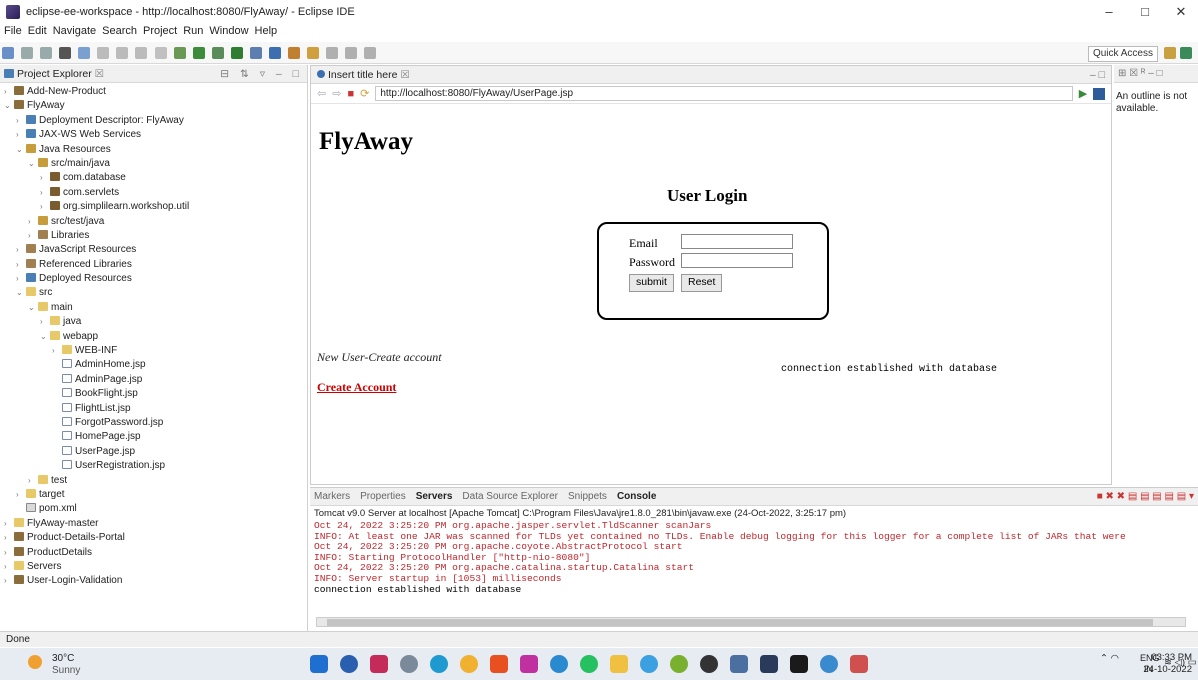 This screenshot has width=1198, height=680. I want to click on whatsapp-icon, so click(589, 664).